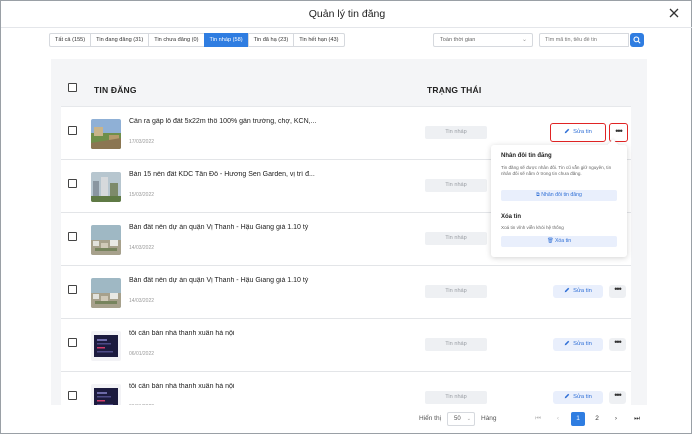 The height and width of the screenshot is (434, 692). I want to click on search-button, so click(637, 40).